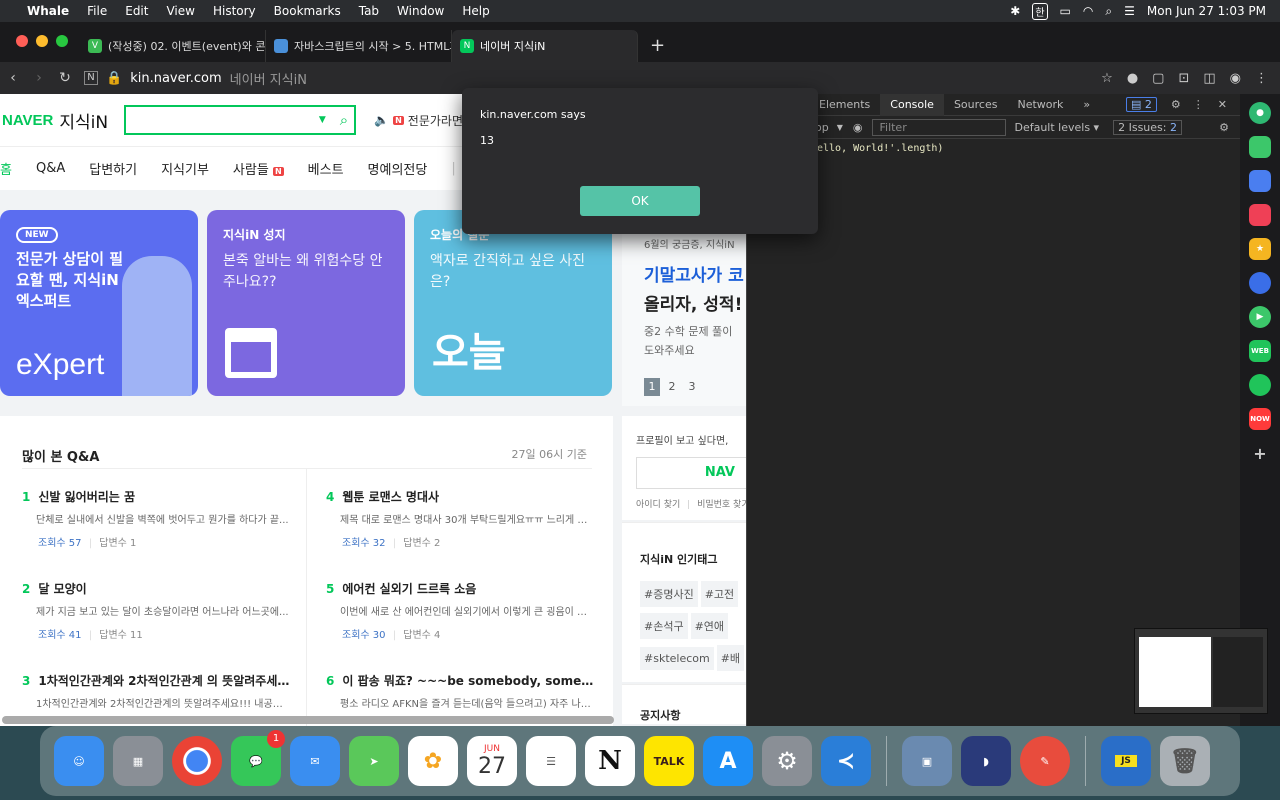 Image resolution: width=1280 pixels, height=800 pixels. Describe the element at coordinates (719, 594) in the screenshot. I see `tag-item: #고전` at that location.